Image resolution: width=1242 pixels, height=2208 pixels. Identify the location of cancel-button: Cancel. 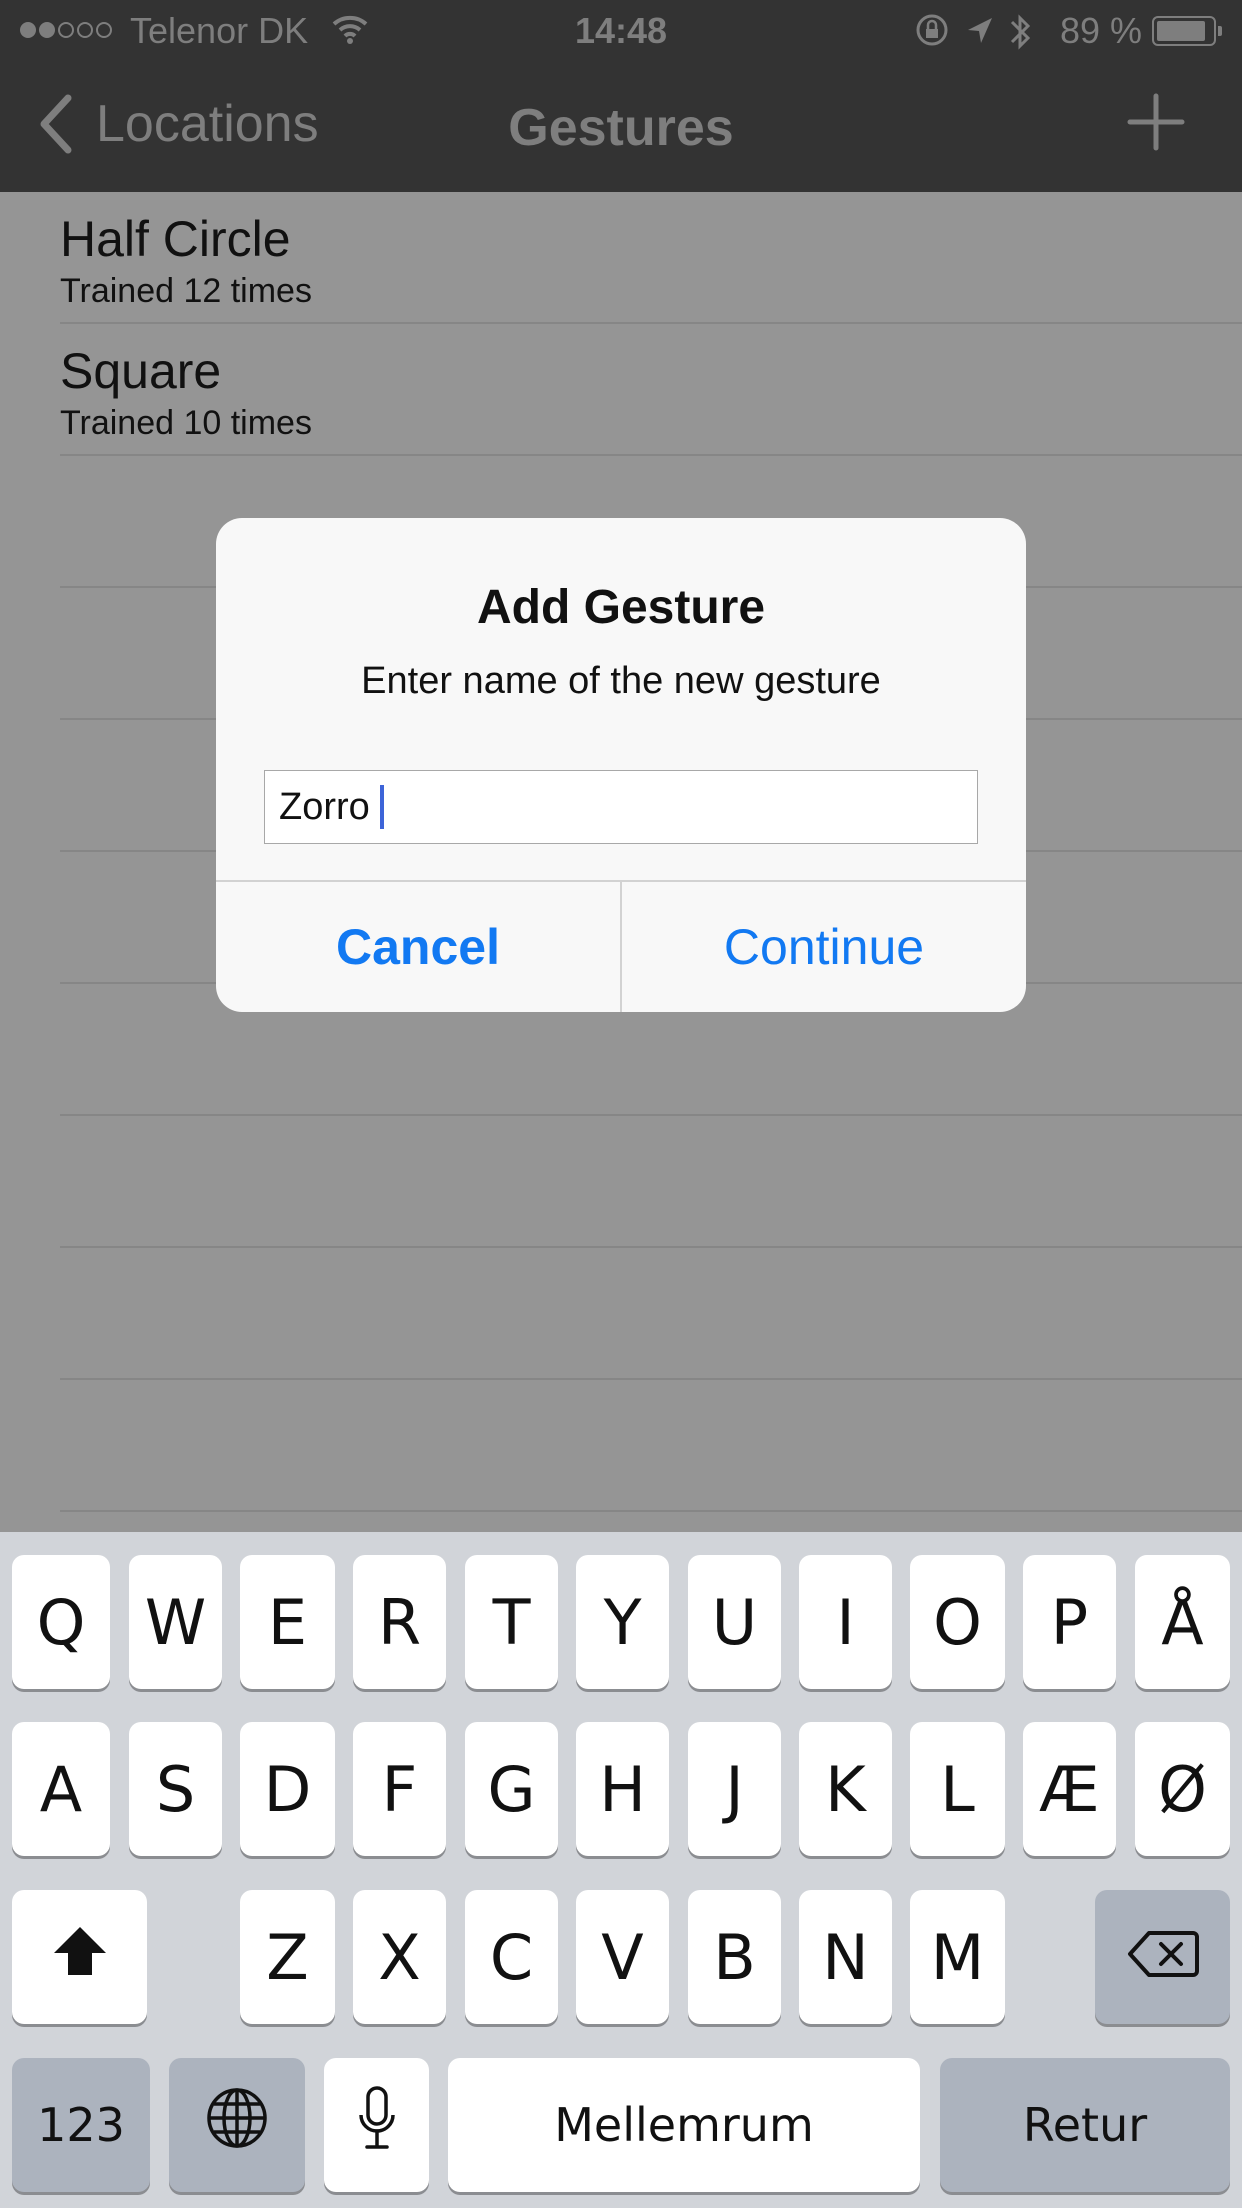
(418, 947).